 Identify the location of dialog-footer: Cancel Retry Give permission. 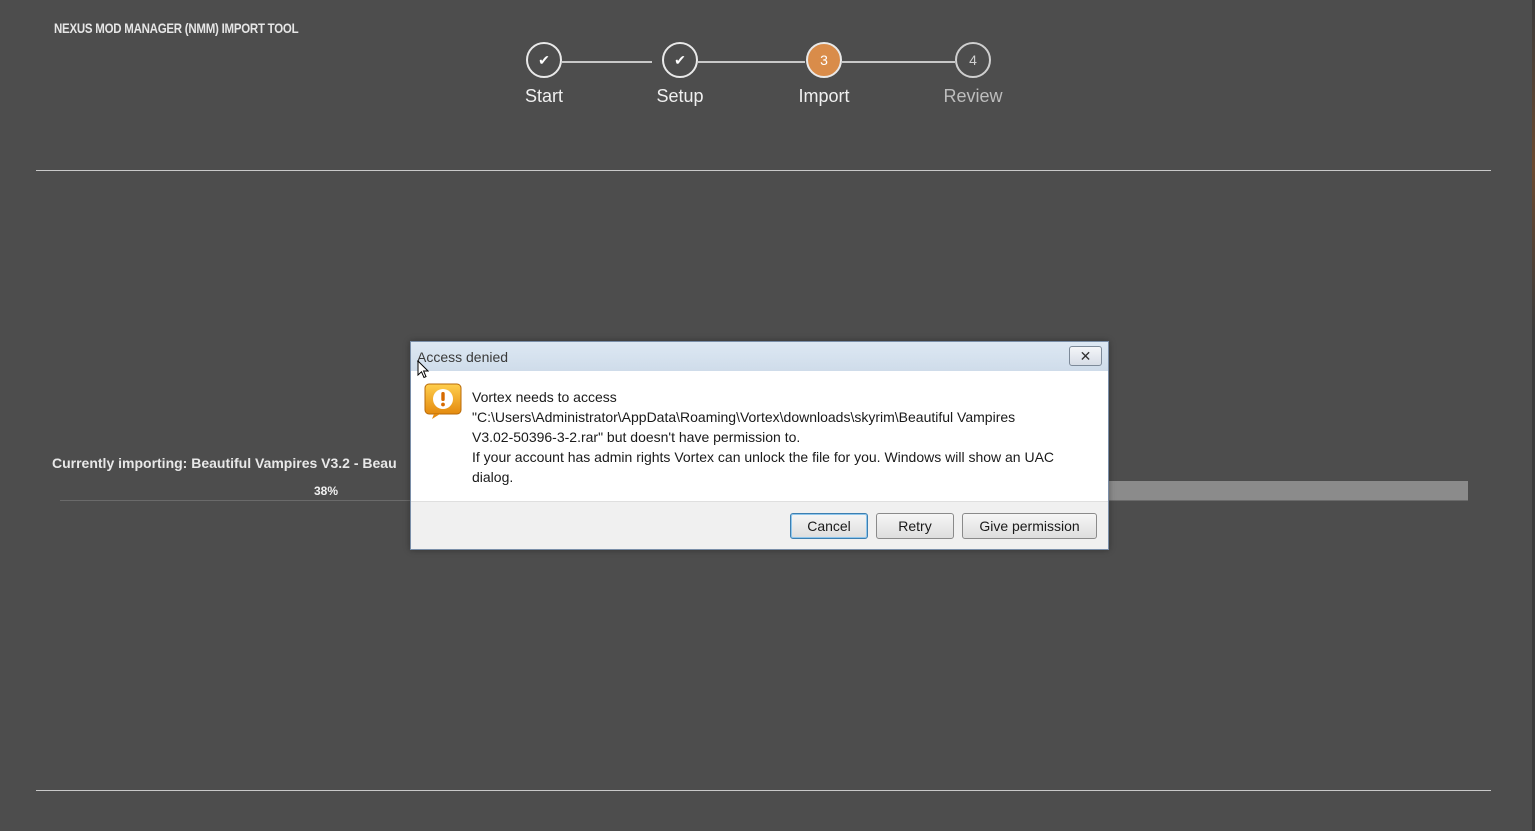
(759, 525).